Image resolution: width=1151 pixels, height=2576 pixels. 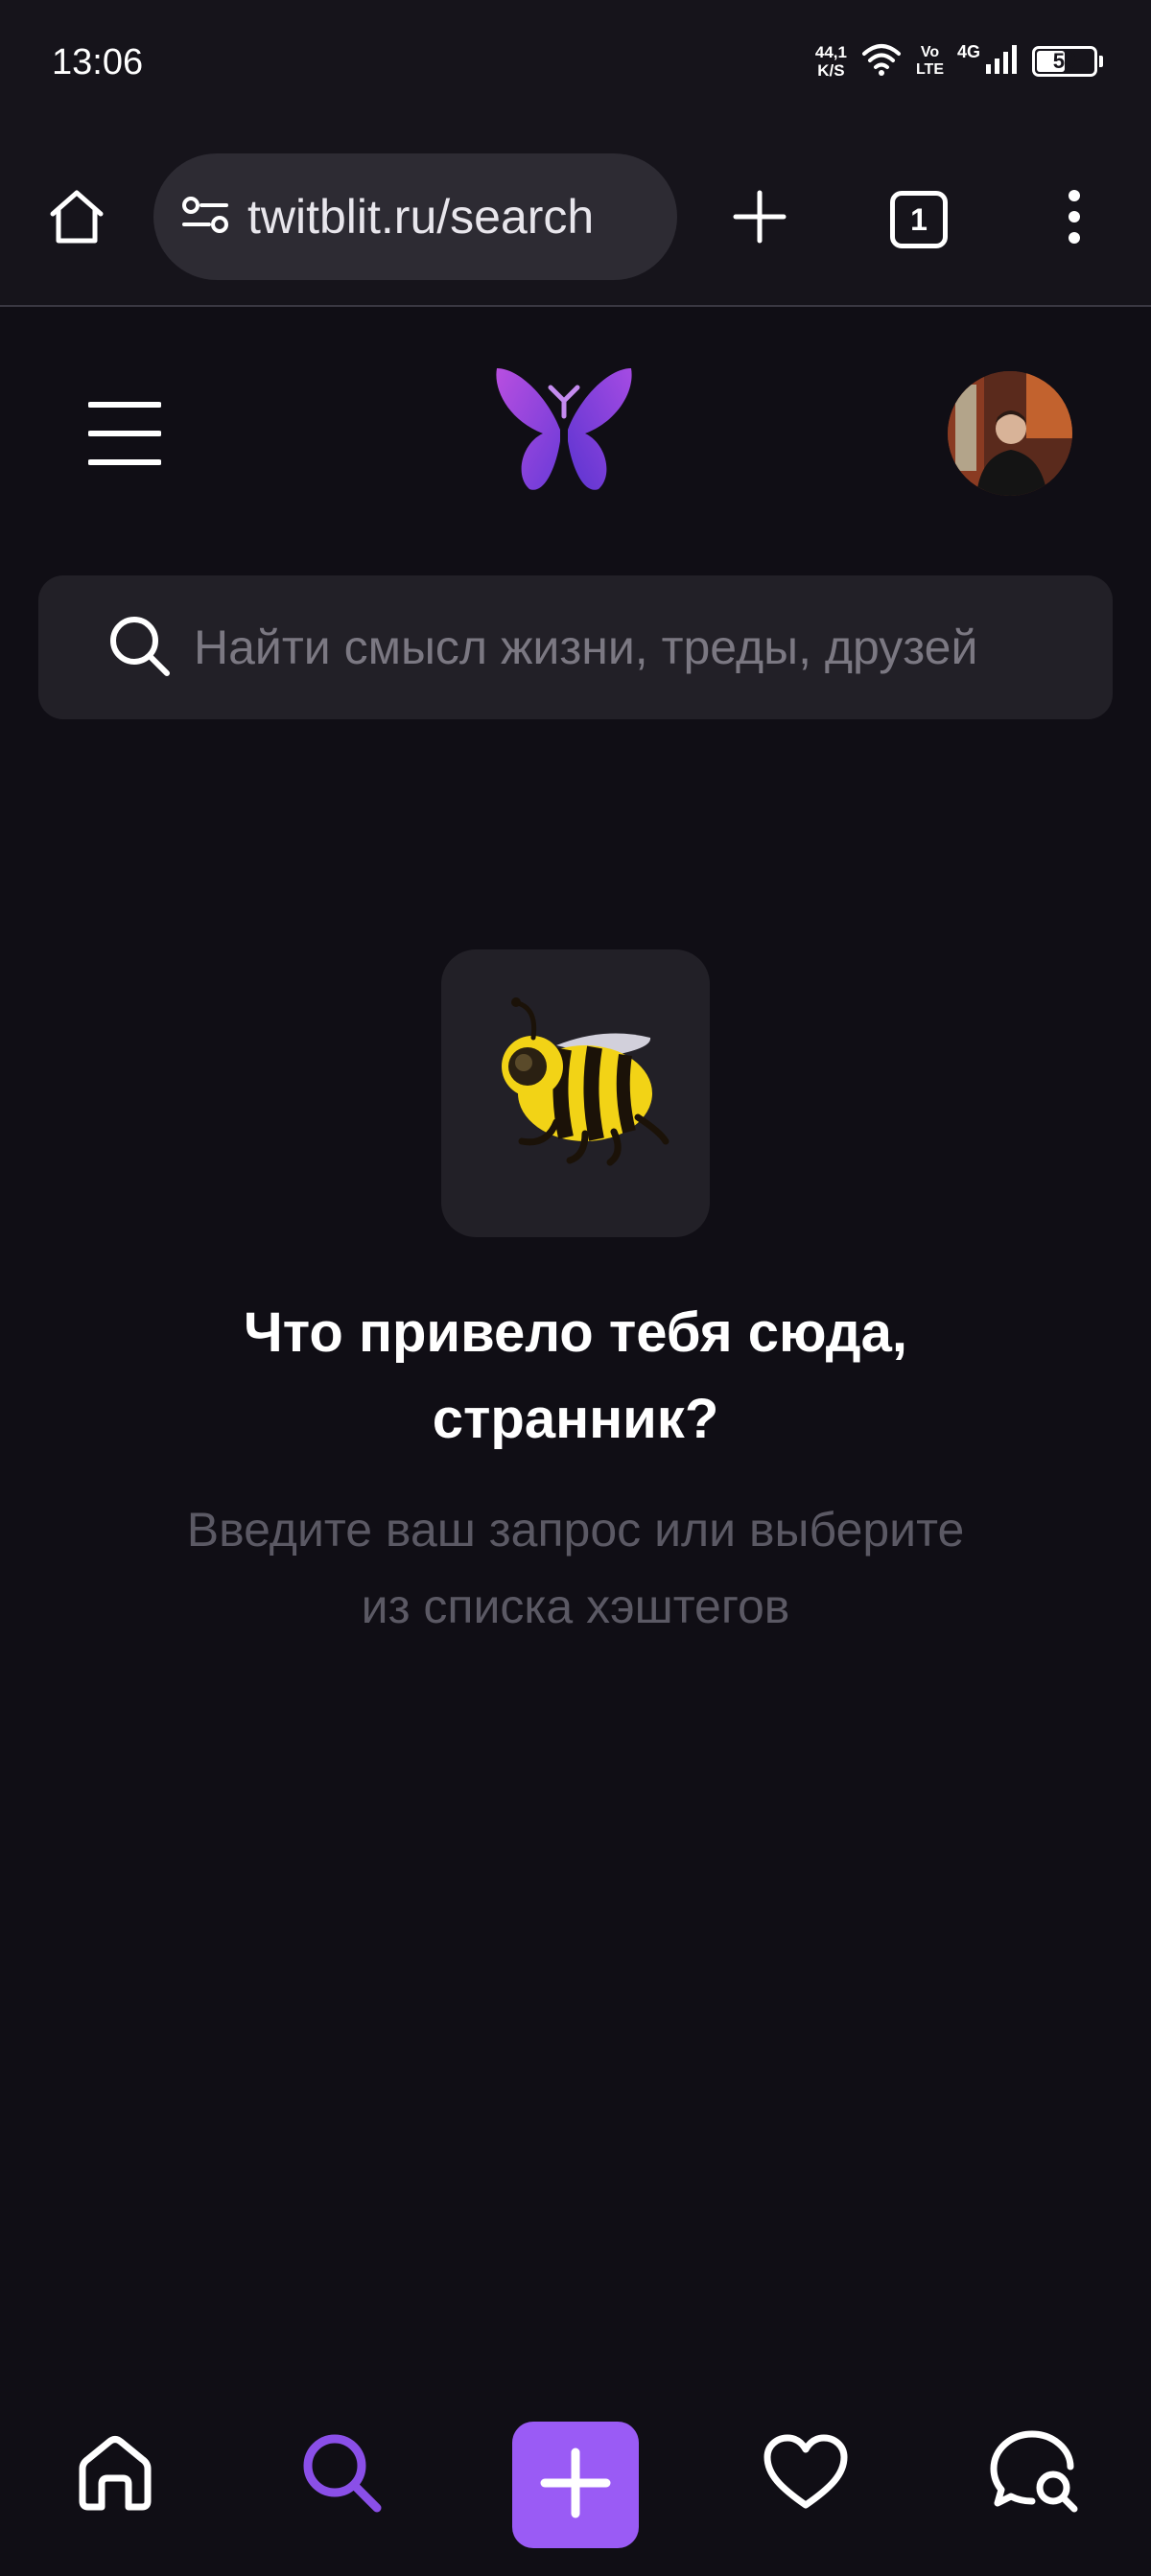 I want to click on empty-state-title-line1: Что привело тебя сюда,, so click(x=575, y=1332).